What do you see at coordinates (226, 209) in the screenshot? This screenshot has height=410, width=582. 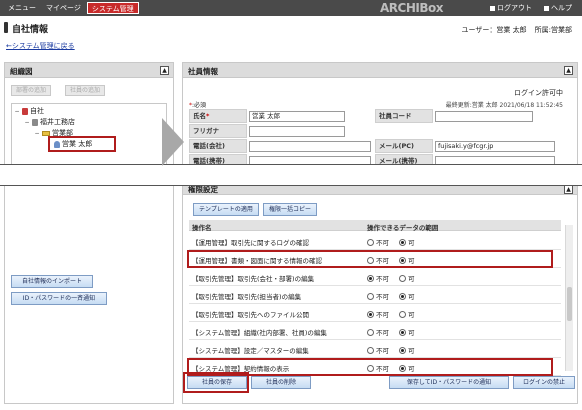 I see `apply-template-button: テンプレートの適用` at bounding box center [226, 209].